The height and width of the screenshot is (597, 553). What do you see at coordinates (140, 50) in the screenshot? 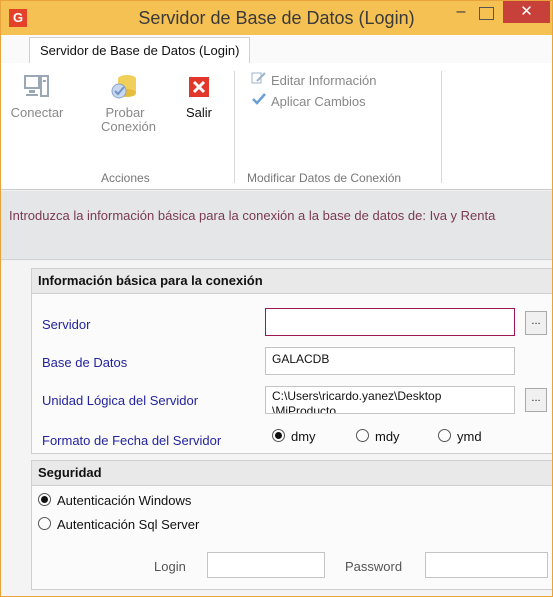
I see `ribbon-tab-main: Servidor de Base de Datos (Login)` at bounding box center [140, 50].